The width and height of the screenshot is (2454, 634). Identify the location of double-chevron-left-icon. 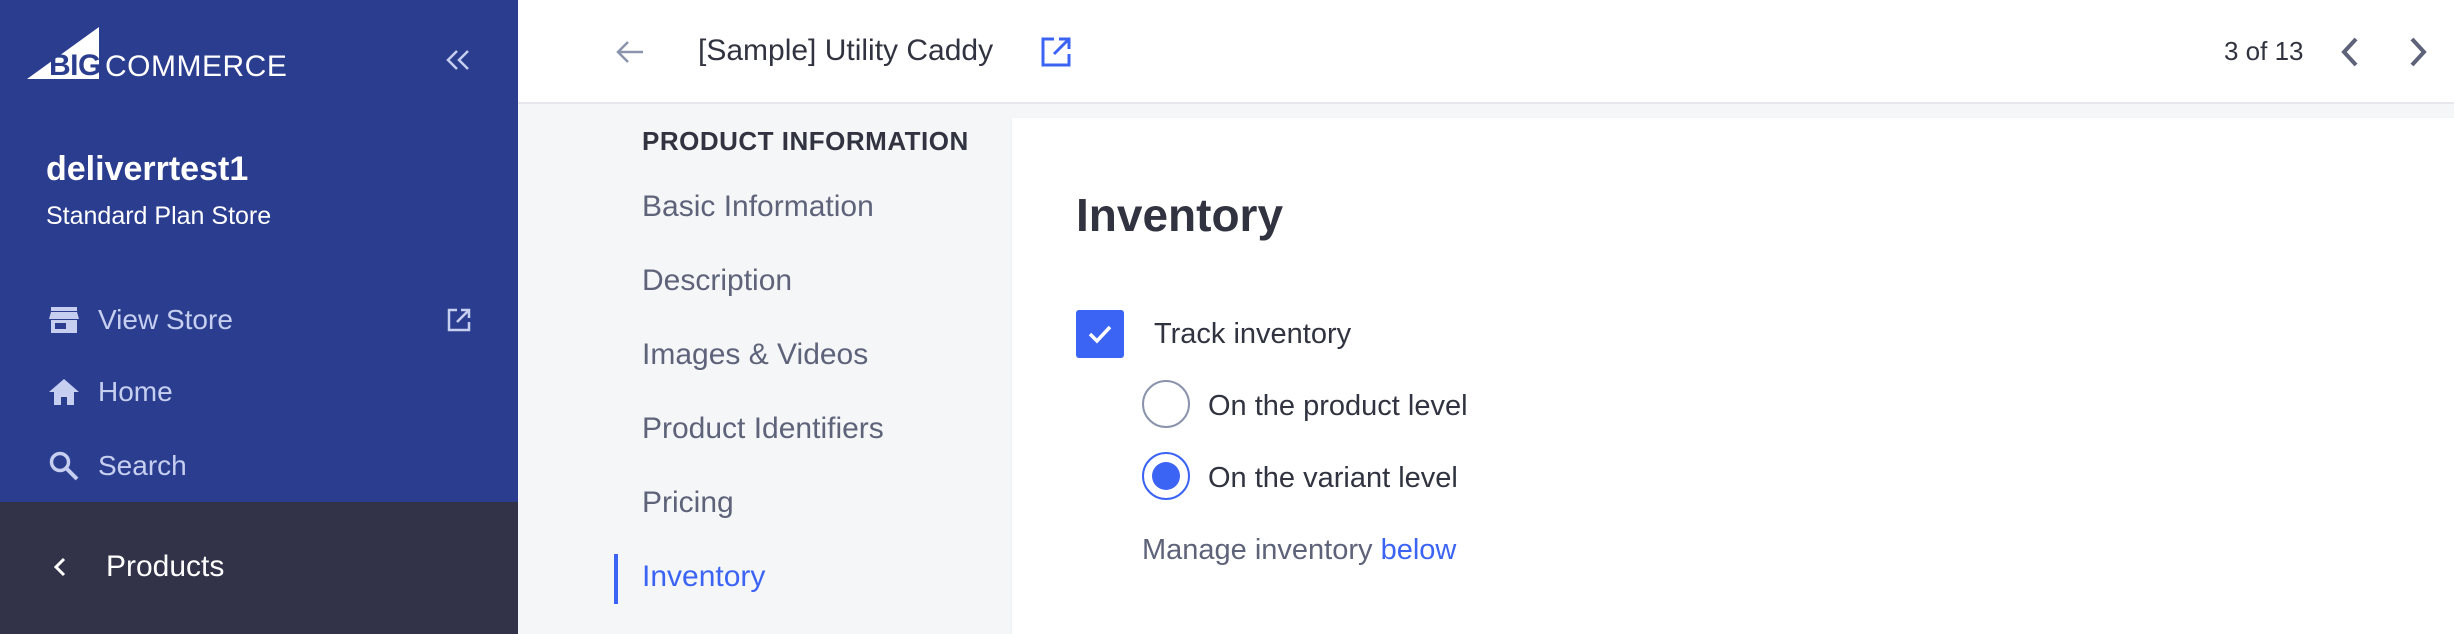
(457, 60).